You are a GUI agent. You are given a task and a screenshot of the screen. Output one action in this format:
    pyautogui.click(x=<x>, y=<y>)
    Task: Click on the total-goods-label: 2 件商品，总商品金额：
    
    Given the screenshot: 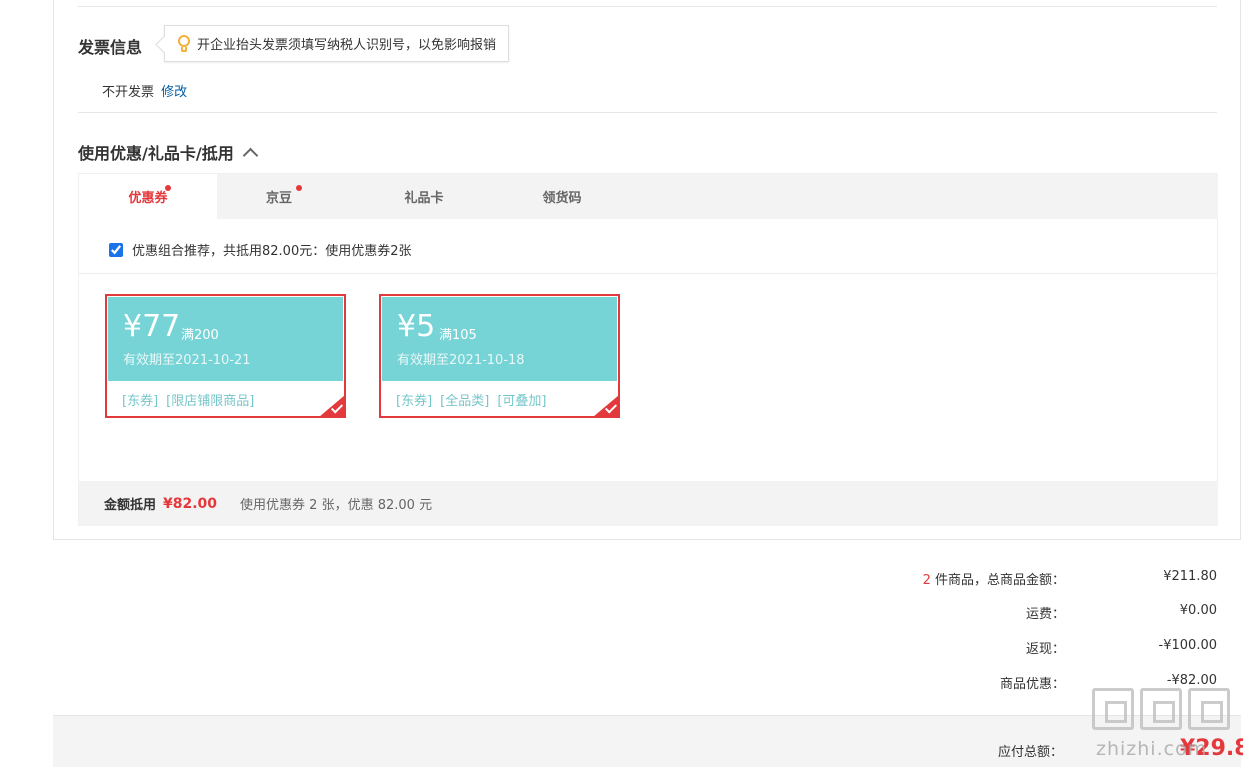 What is the action you would take?
    pyautogui.click(x=965, y=578)
    